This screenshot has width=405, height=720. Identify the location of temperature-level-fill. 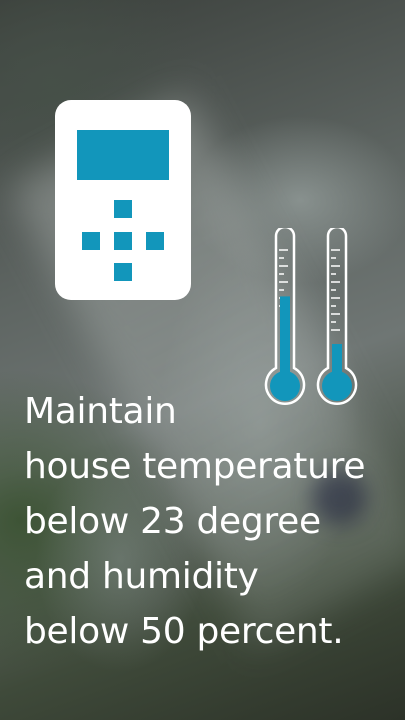
(285, 337).